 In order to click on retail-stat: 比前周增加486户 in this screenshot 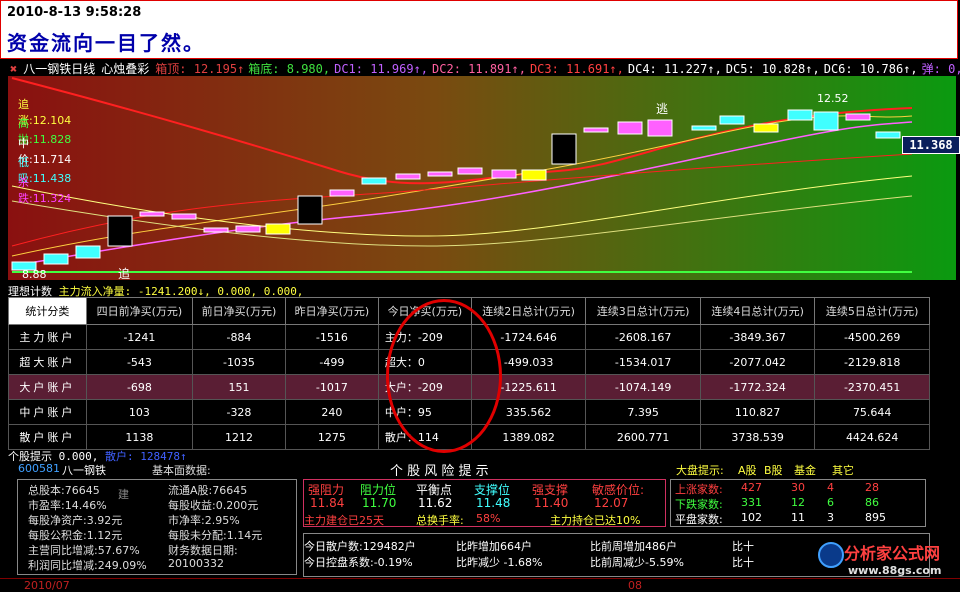, I will do `click(633, 546)`.